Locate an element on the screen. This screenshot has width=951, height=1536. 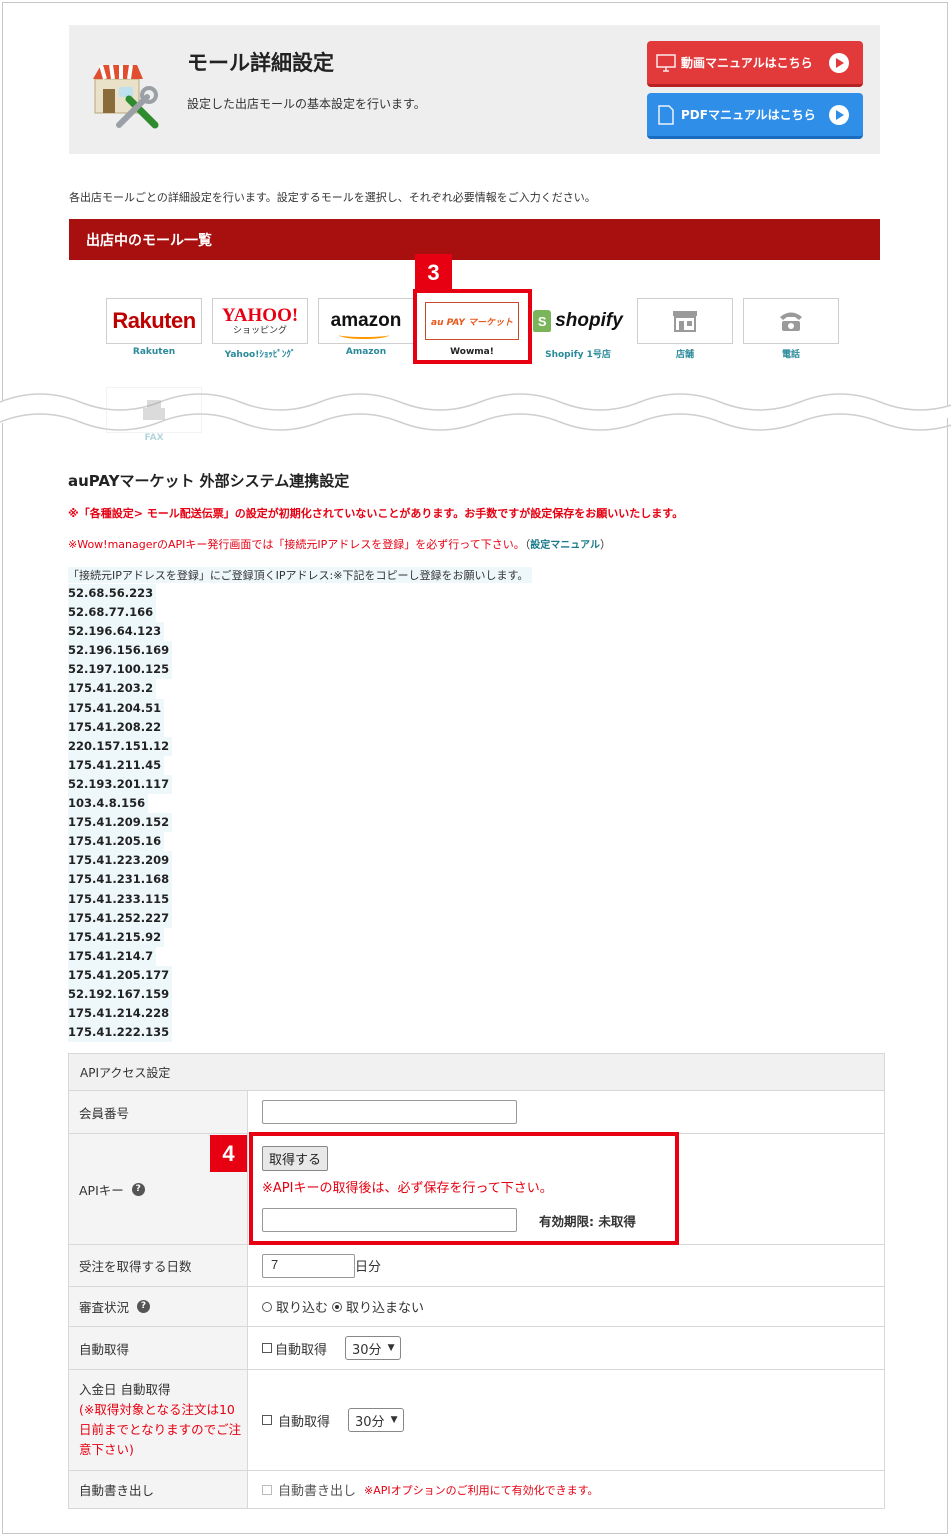
auto-fetch-interval-select: 30分 ▼ is located at coordinates (373, 1348).